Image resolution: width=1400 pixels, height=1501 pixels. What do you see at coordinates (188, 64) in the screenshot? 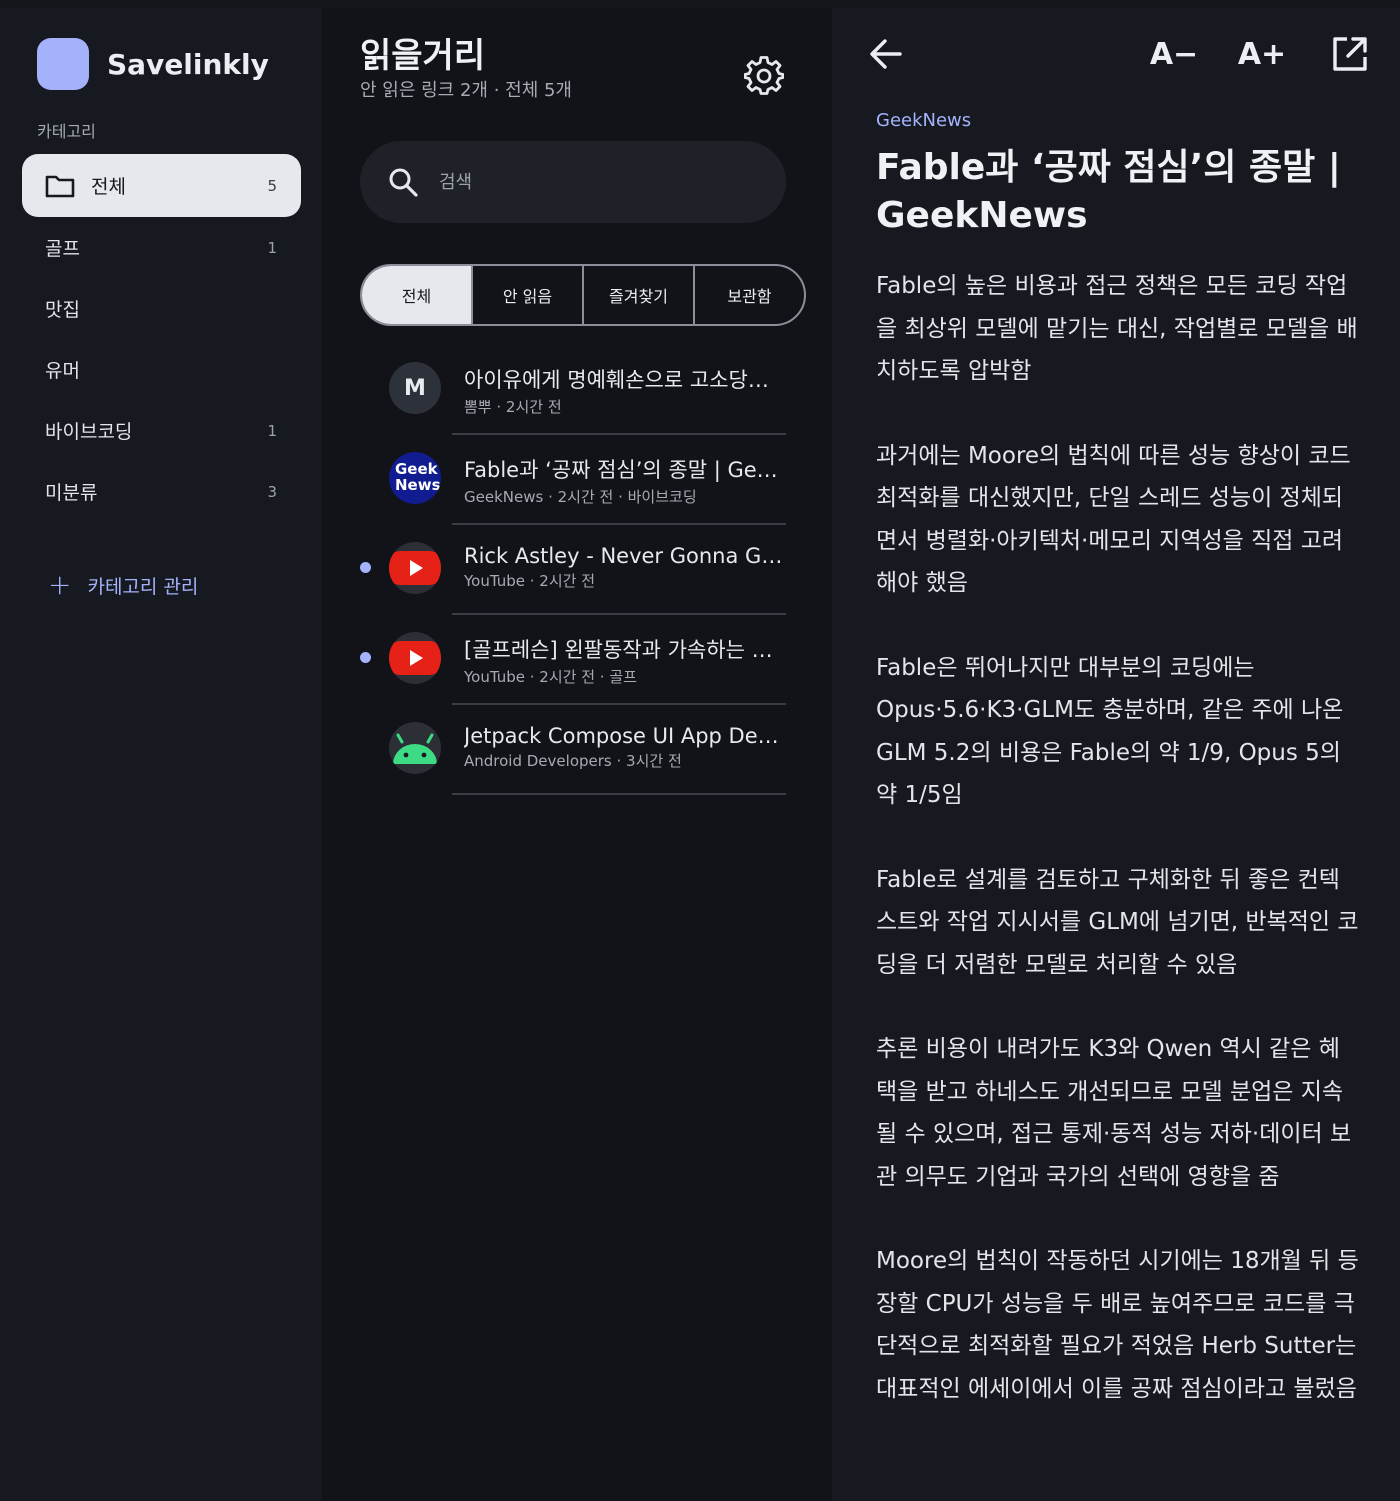
I see `app-name: Savelinkly` at bounding box center [188, 64].